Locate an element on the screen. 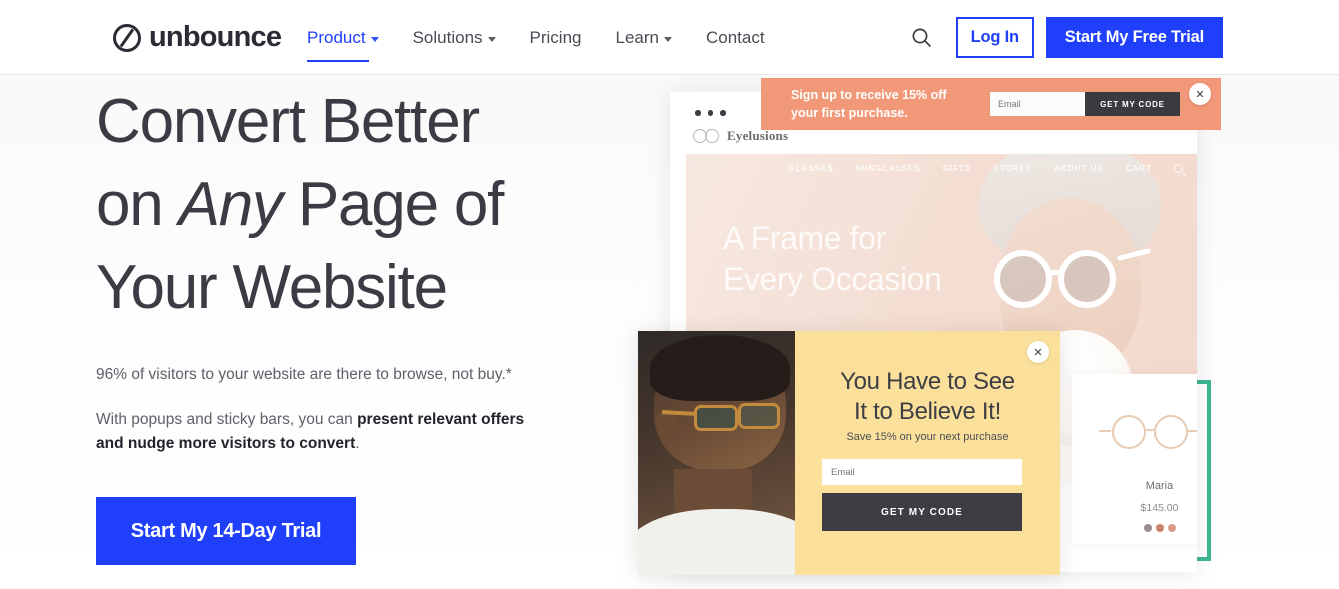 The height and width of the screenshot is (589, 1339). mockup-hero-title-line-2: Every Occasion is located at coordinates (832, 278).